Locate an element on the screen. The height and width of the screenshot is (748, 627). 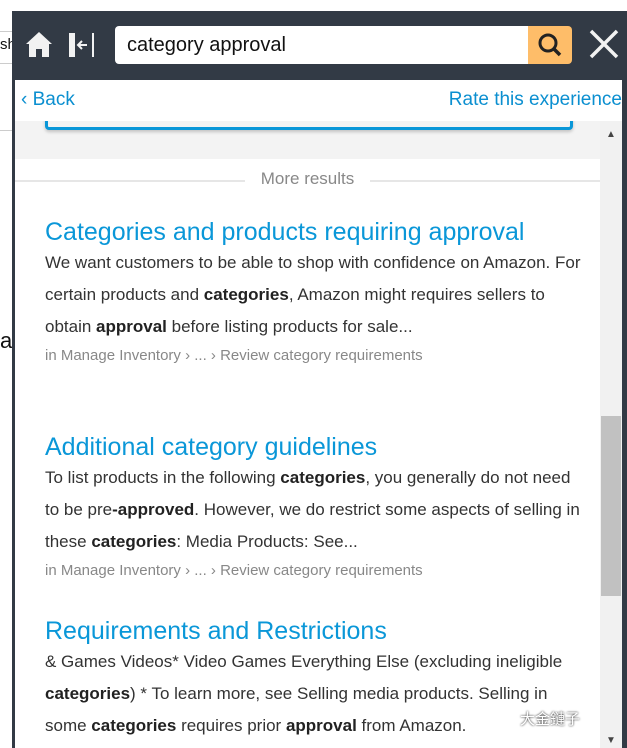
answer-area is located at coordinates (307, 140).